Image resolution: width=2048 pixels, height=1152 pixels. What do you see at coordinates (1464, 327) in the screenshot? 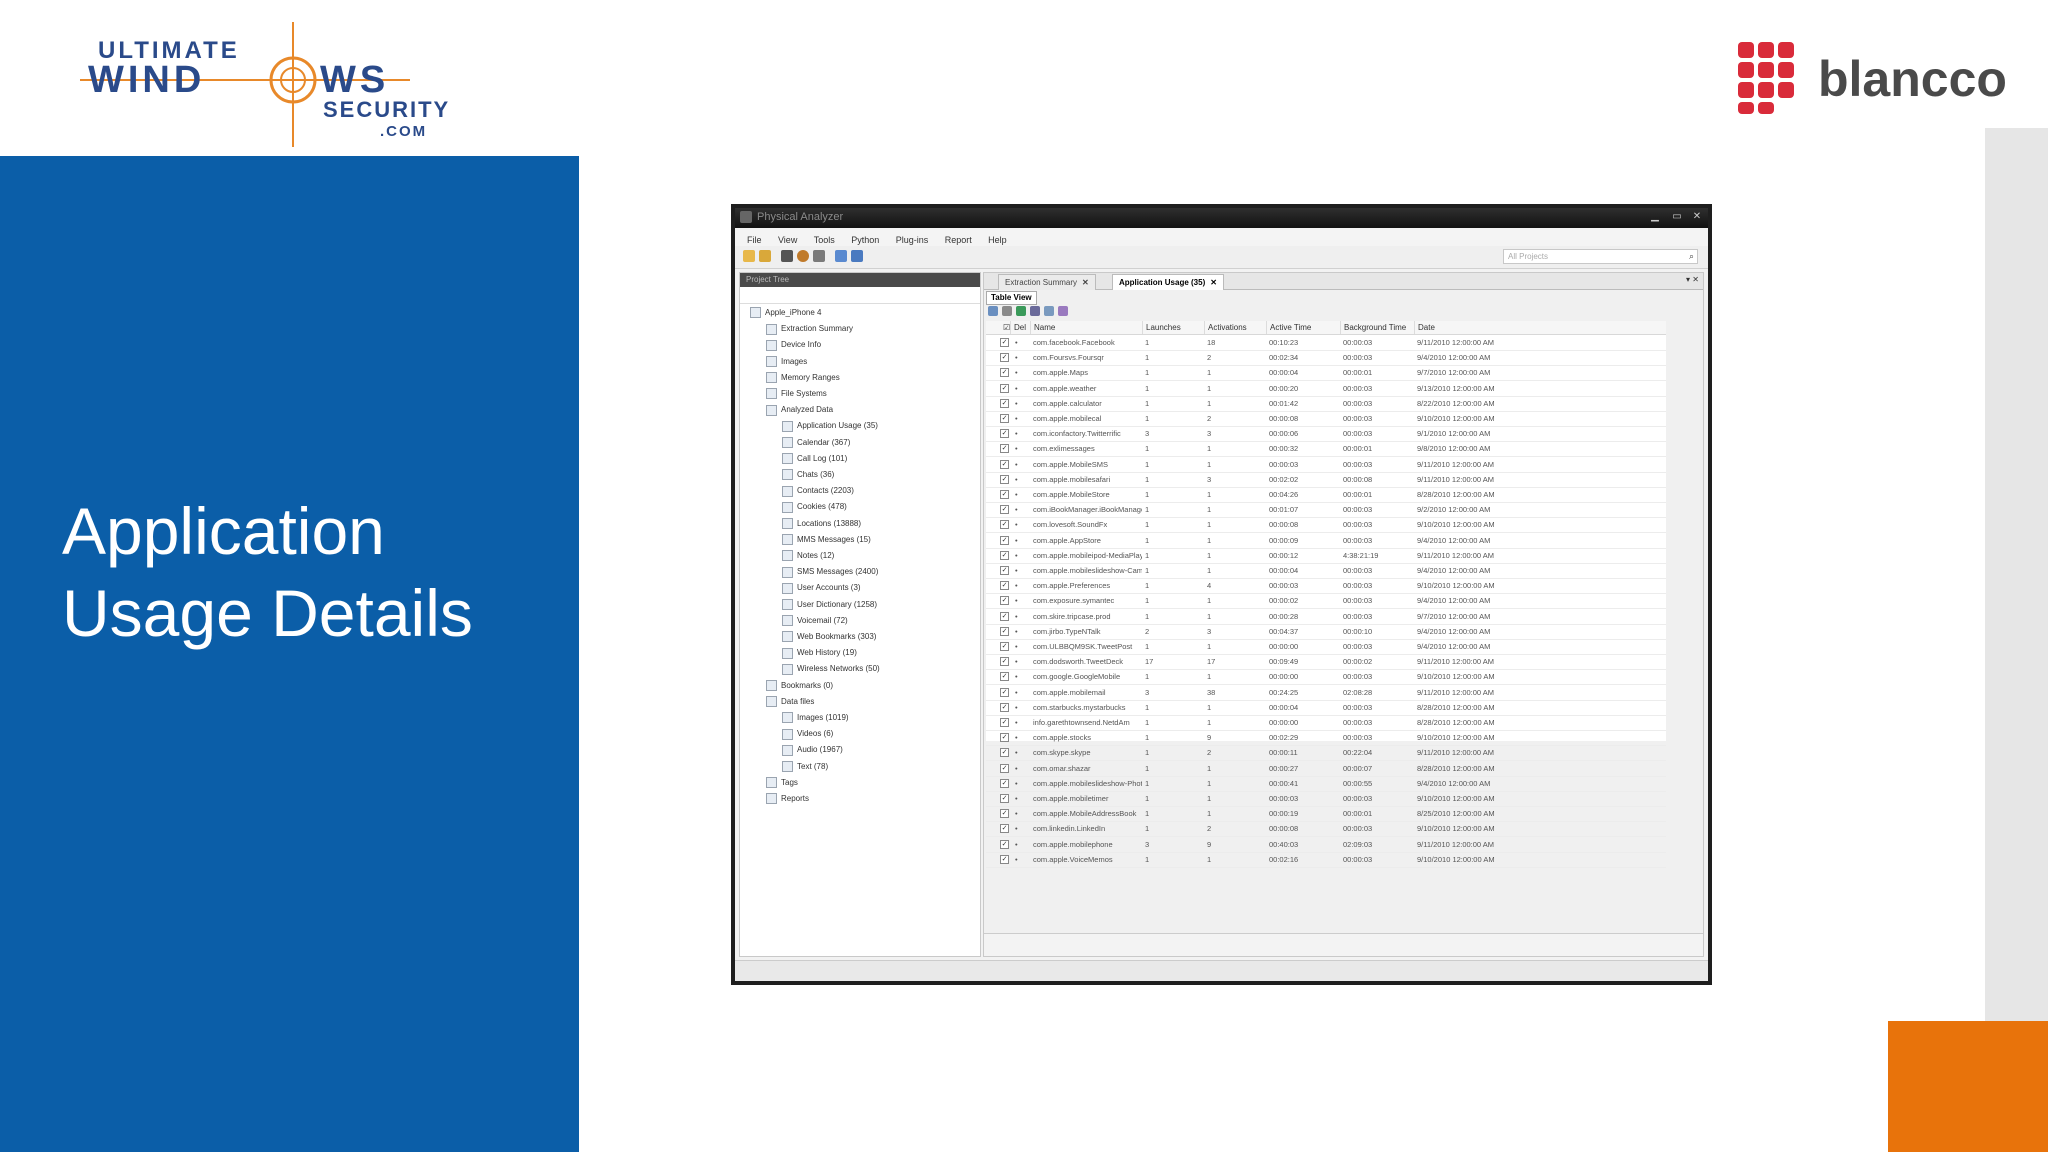
I see `header-date: Date` at bounding box center [1464, 327].